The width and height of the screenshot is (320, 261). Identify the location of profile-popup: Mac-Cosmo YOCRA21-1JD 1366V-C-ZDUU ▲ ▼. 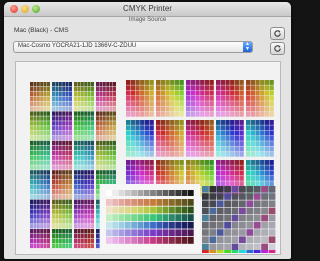
(133, 47).